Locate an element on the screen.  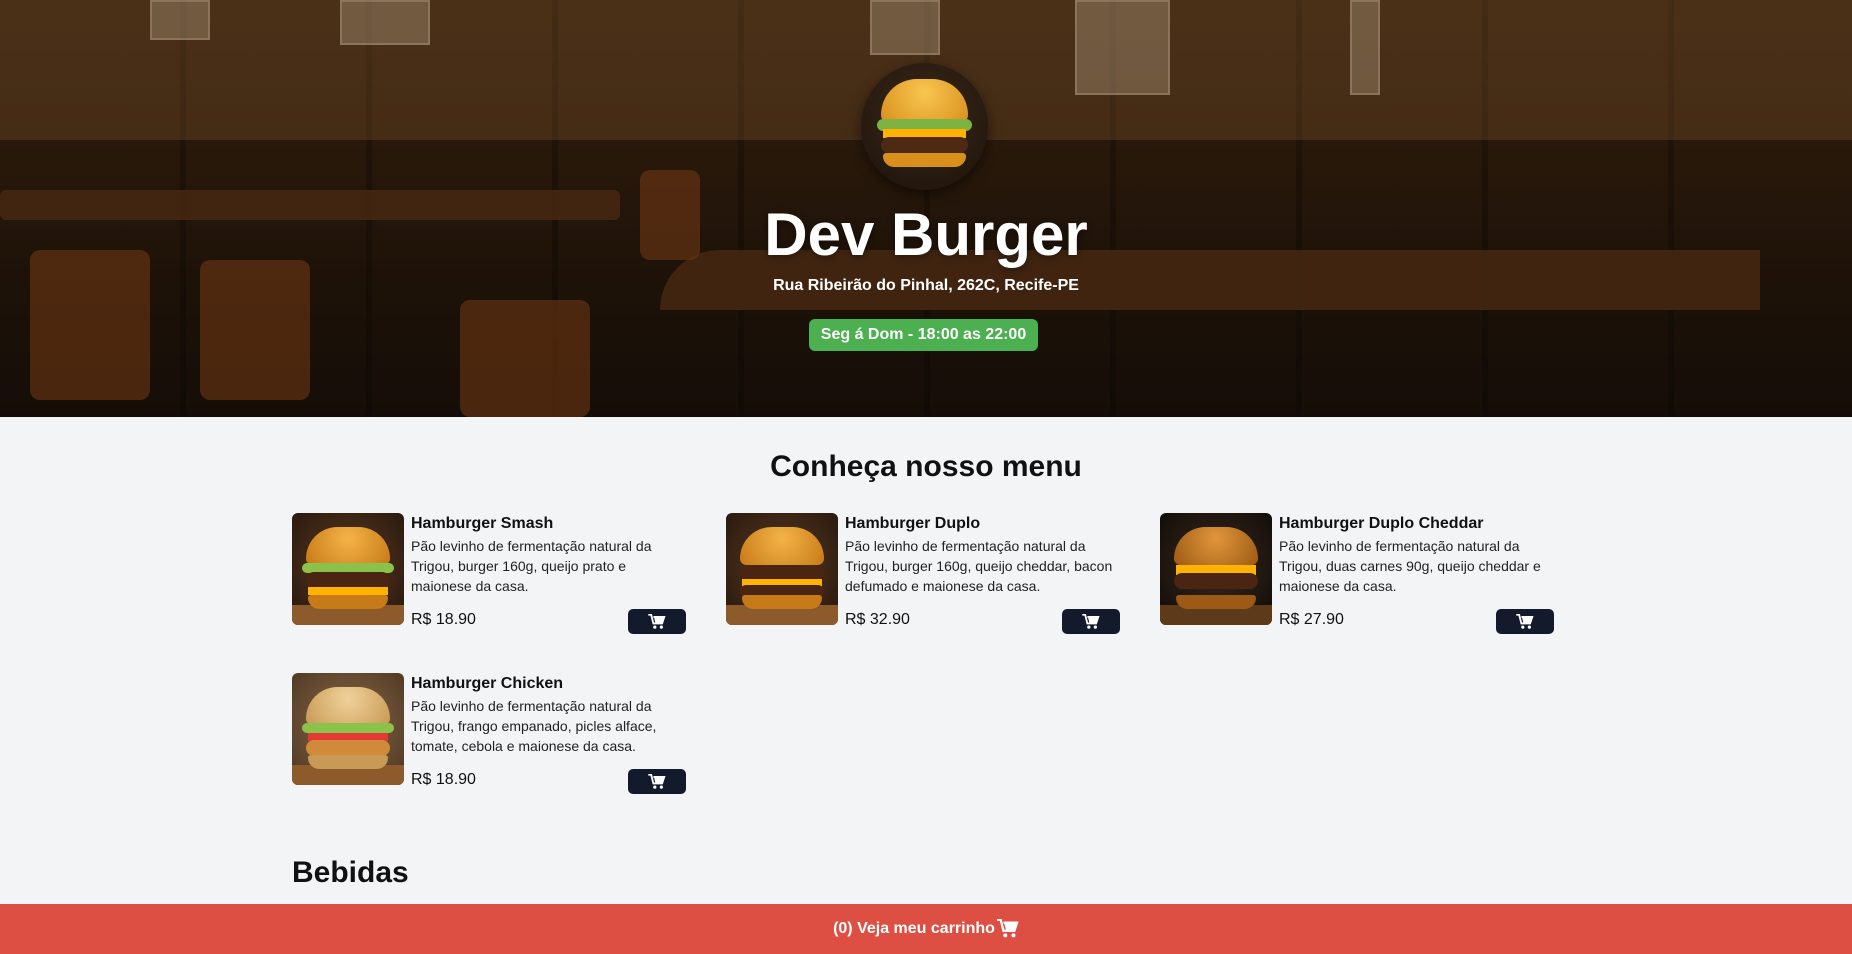
item-name: Hamburger Duplo Cheddar is located at coordinates (1381, 523).